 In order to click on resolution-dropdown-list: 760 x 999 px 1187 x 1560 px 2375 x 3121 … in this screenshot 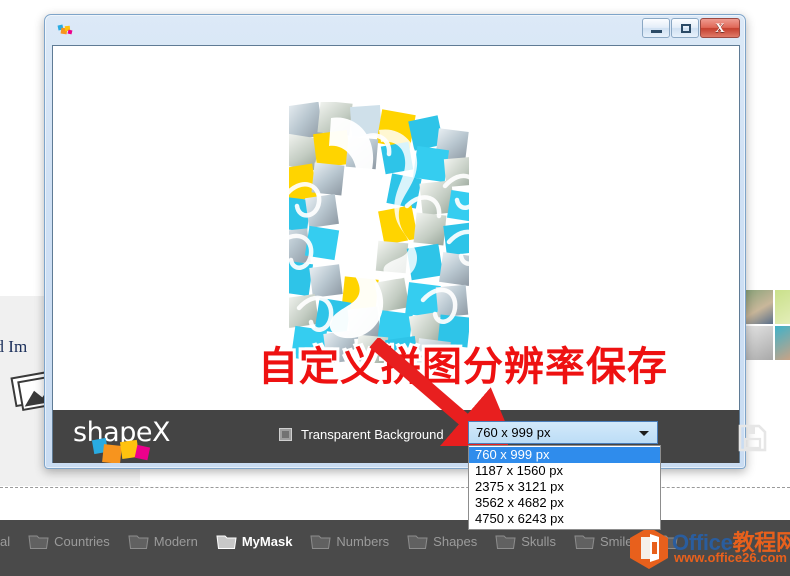, I will do `click(564, 487)`.